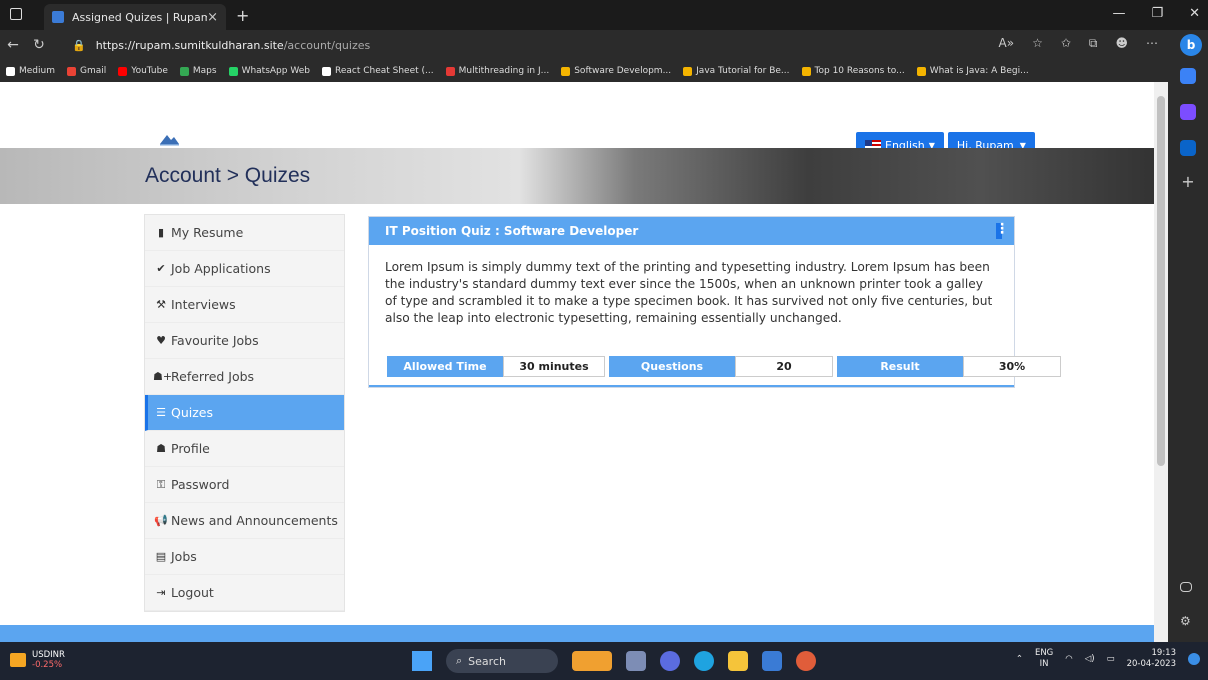 The width and height of the screenshot is (1208, 680). Describe the element at coordinates (18, 660) in the screenshot. I see `stock-chart-icon` at that location.